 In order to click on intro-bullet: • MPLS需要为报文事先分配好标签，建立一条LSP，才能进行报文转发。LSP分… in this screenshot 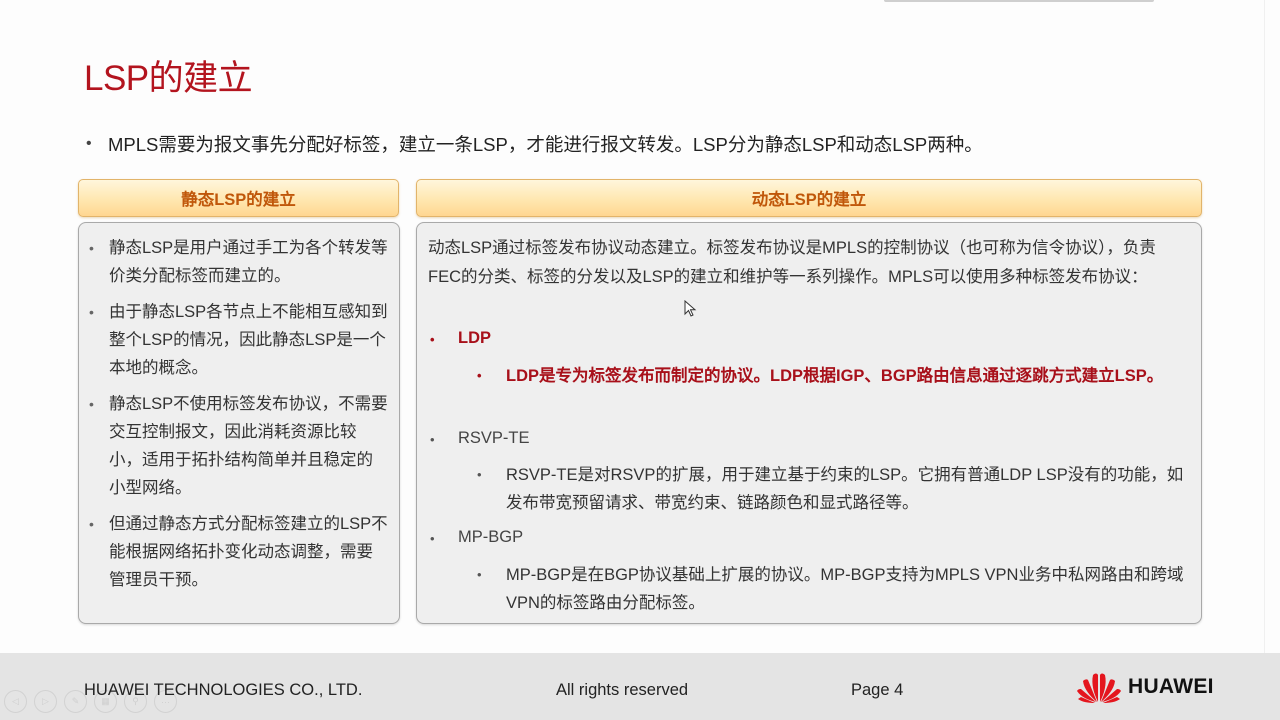, I will do `click(534, 144)`.